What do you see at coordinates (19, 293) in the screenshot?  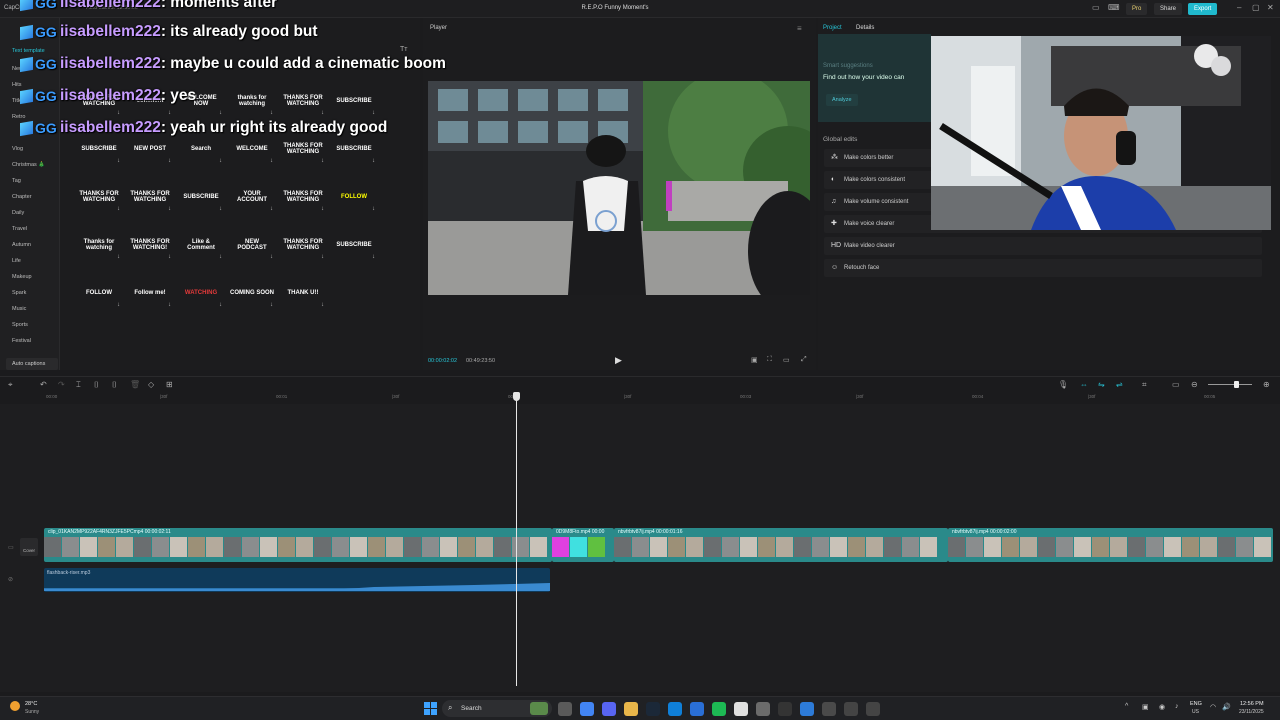 I see `sidebar-item-spark: Spark` at bounding box center [19, 293].